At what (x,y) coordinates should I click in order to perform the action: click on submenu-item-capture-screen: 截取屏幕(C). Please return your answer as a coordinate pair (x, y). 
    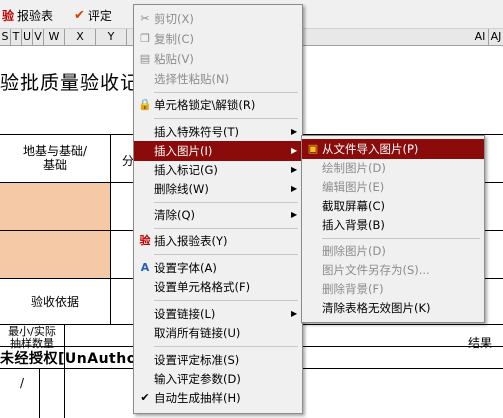
    Looking at the image, I should click on (393, 206).